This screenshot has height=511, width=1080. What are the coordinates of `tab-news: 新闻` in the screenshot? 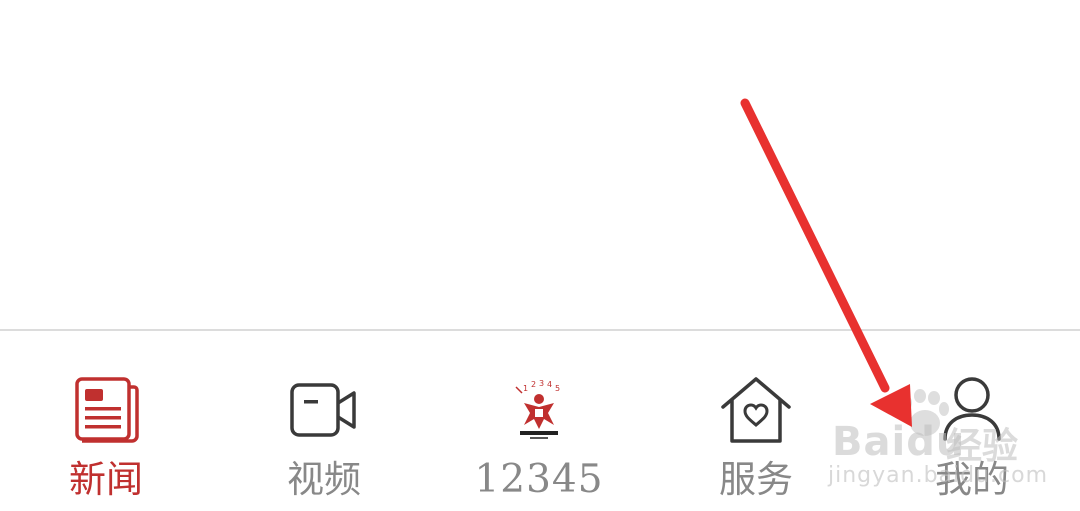 It's located at (106, 421).